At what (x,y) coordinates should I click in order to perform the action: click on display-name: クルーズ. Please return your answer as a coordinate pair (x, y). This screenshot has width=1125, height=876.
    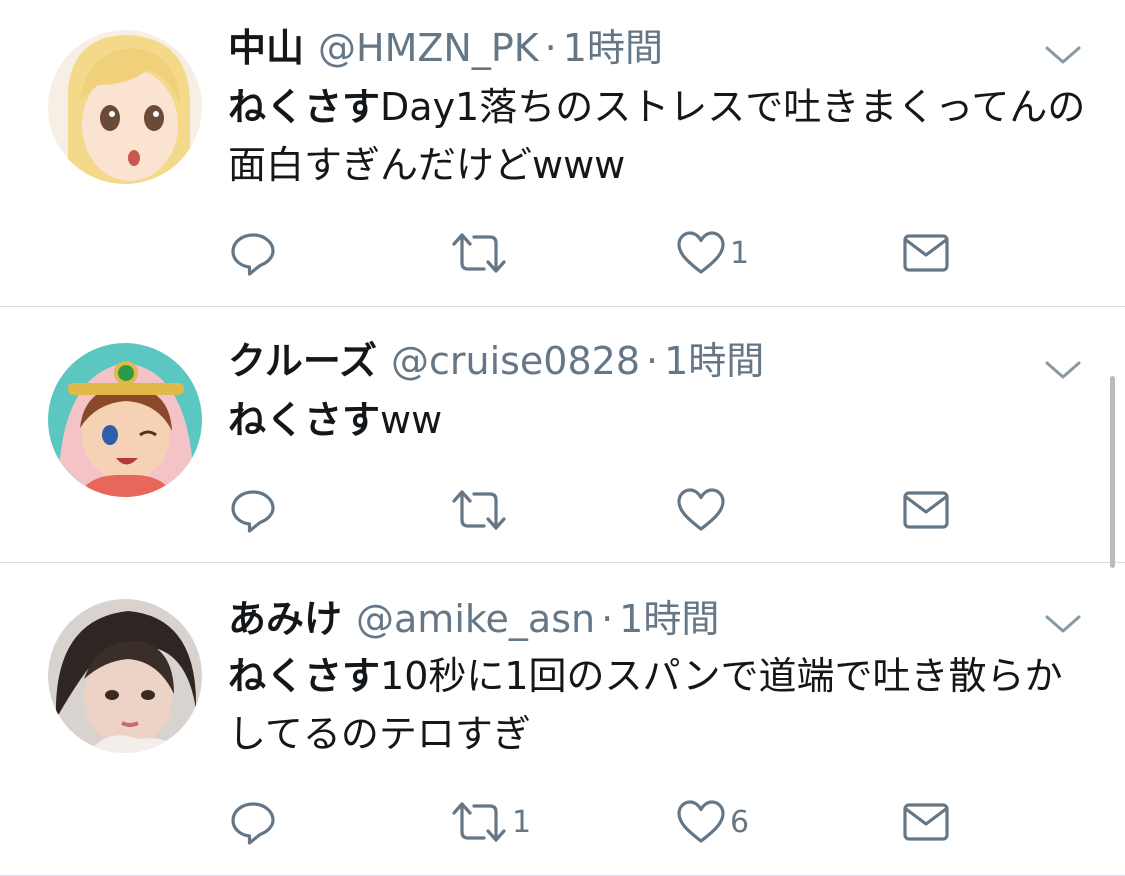
    Looking at the image, I should click on (302, 361).